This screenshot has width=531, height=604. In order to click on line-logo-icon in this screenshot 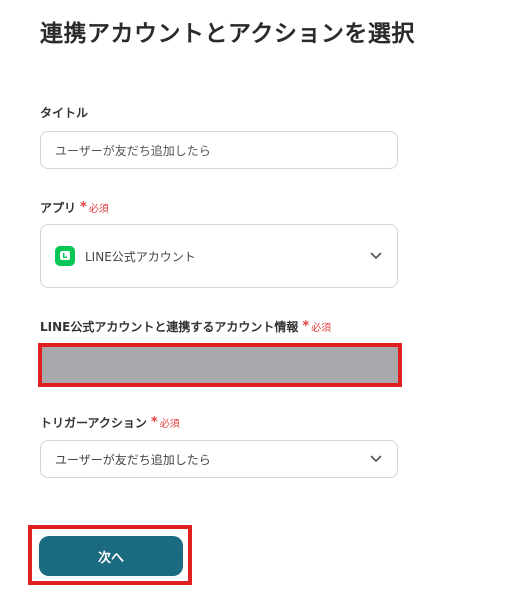, I will do `click(65, 256)`.